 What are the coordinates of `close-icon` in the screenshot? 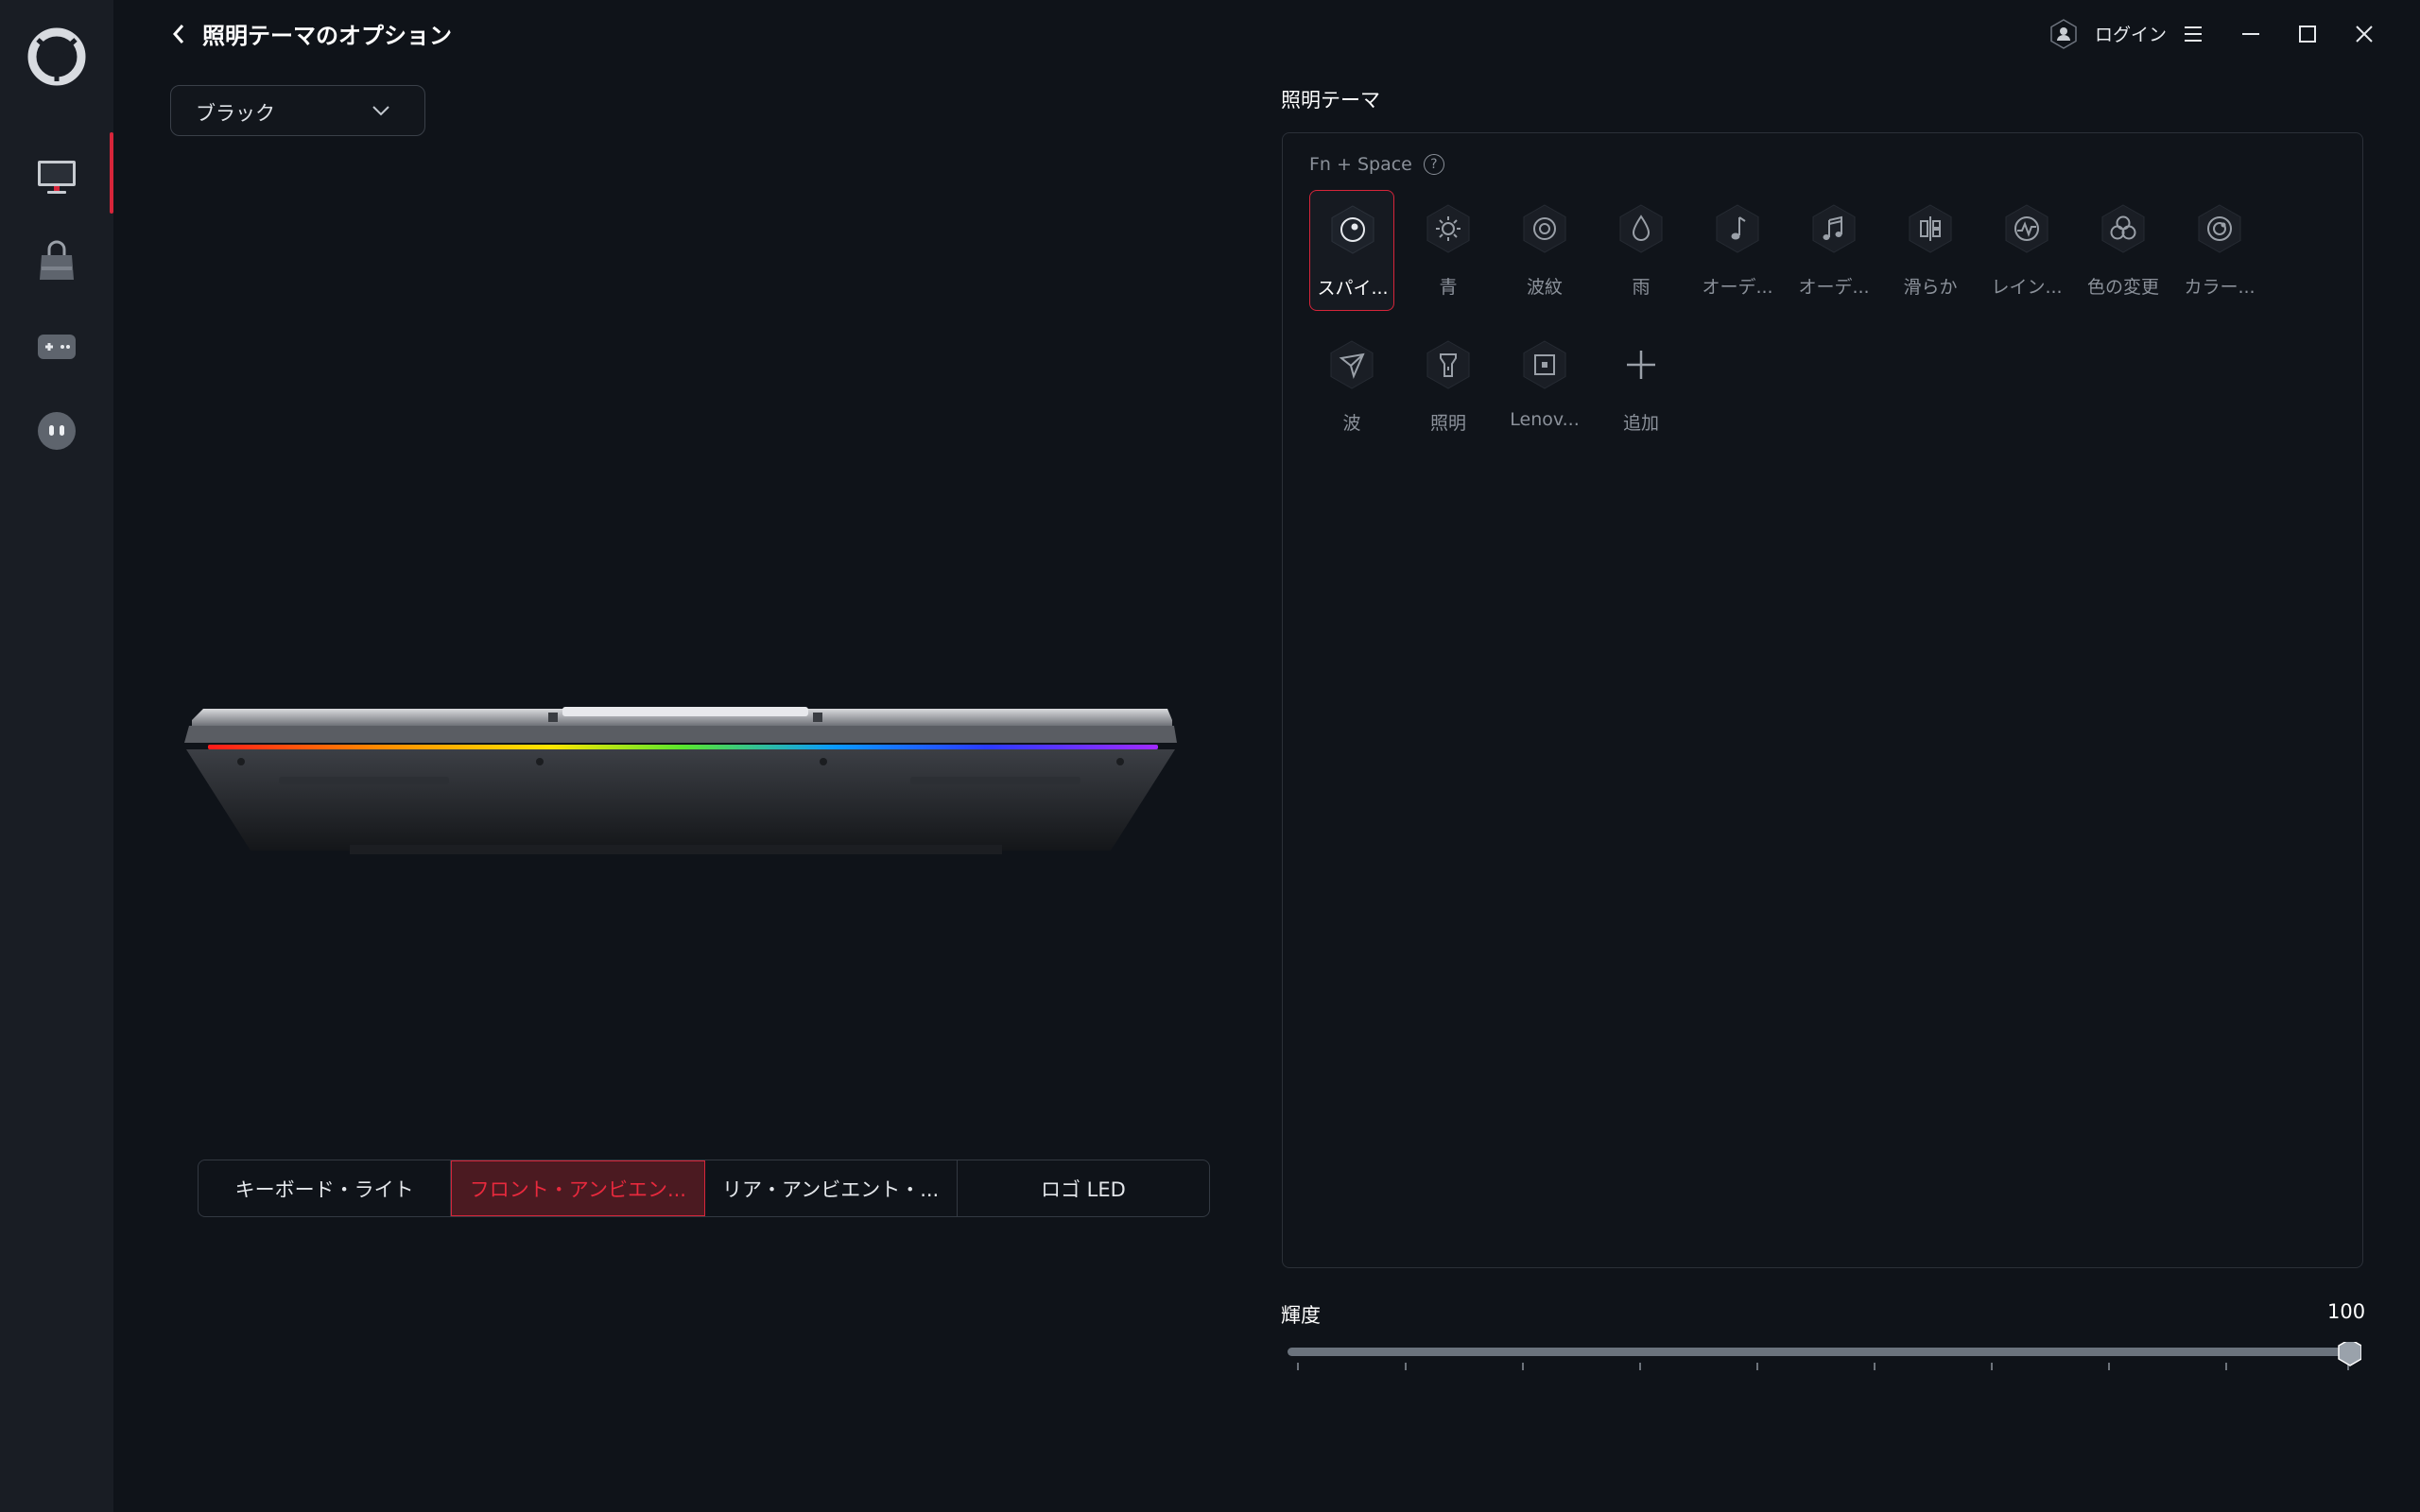 It's located at (2364, 34).